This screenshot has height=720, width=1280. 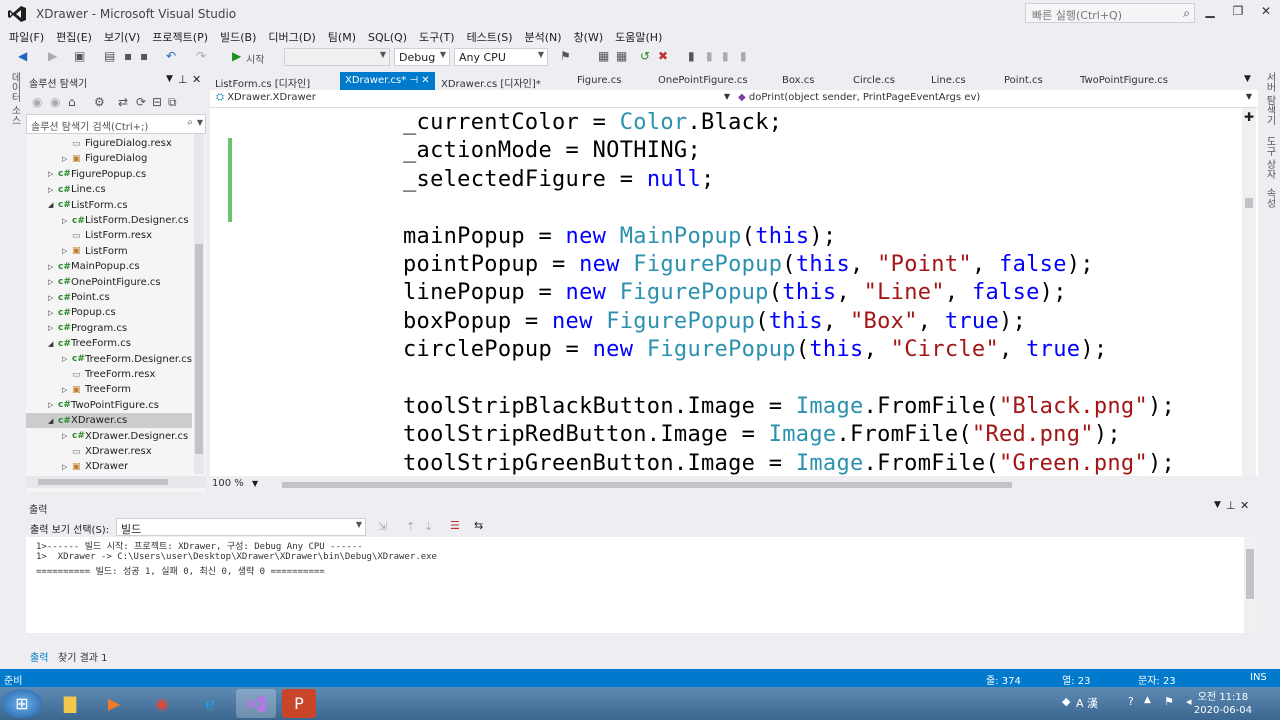 I want to click on pin-icon: ⊥, so click(x=183, y=79).